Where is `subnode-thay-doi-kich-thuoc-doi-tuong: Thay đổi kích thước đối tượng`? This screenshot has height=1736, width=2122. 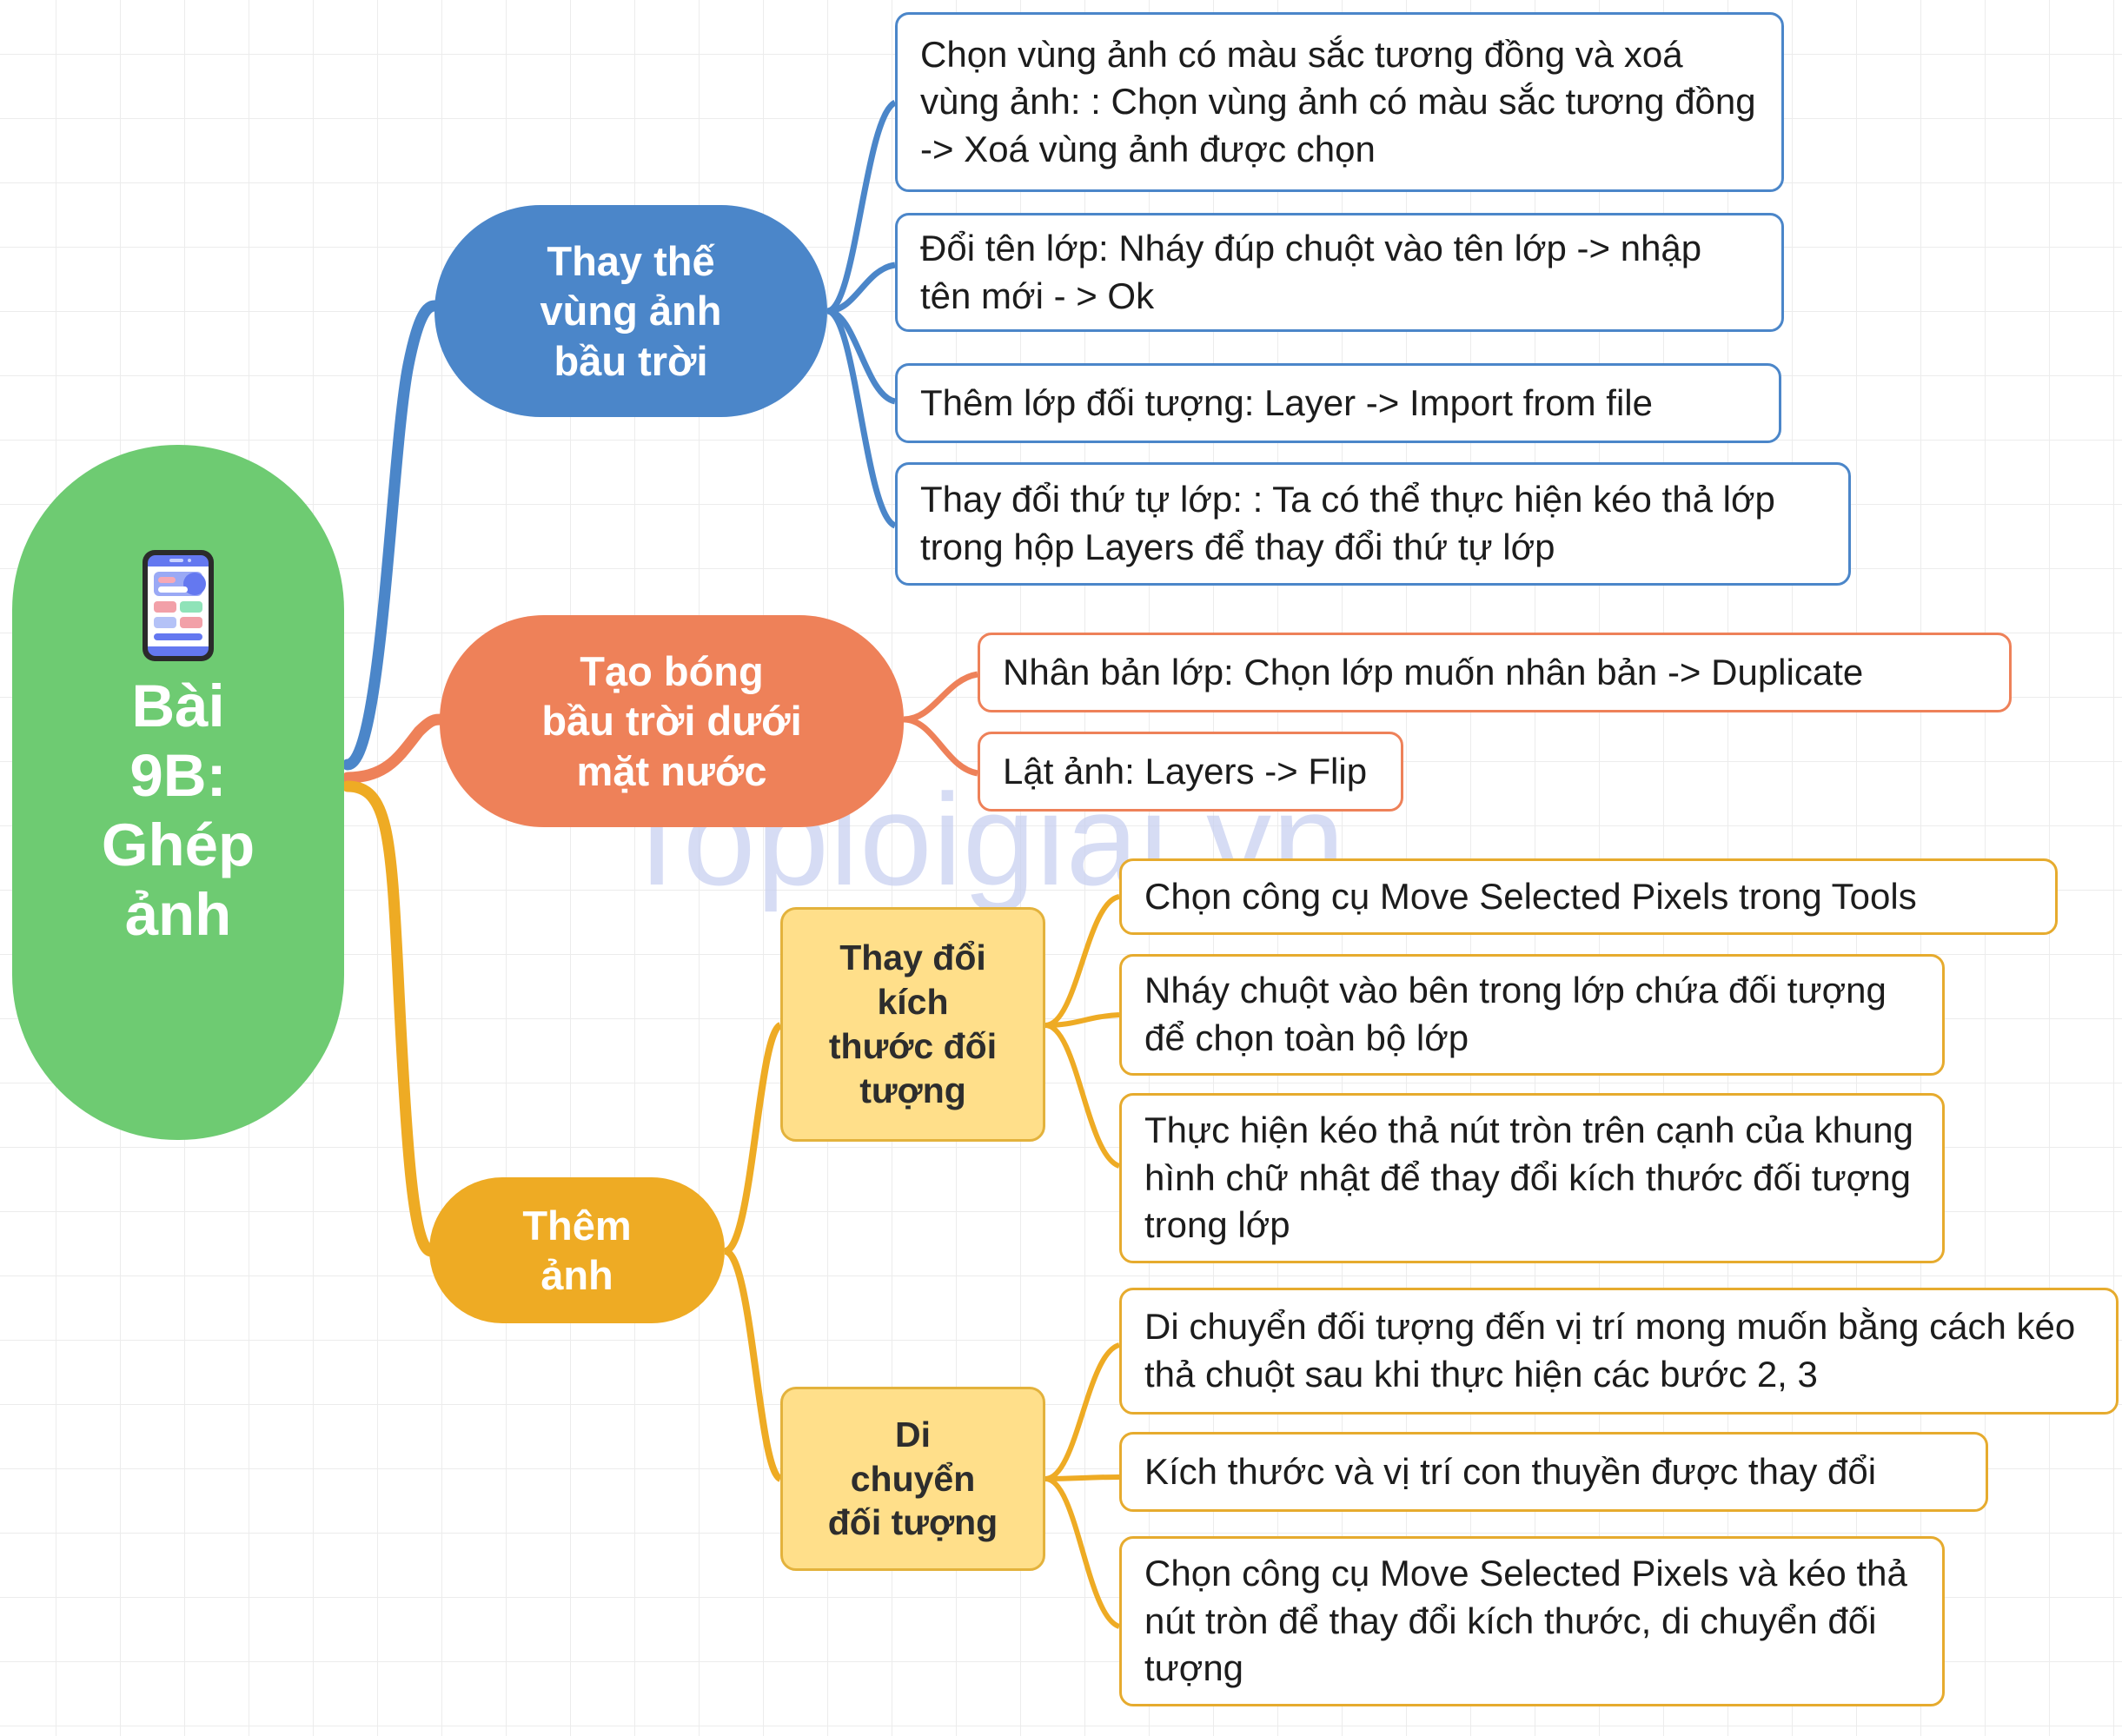
subnode-thay-doi-kich-thuoc-doi-tuong: Thay đổi kích thước đối tượng is located at coordinates (912, 1024).